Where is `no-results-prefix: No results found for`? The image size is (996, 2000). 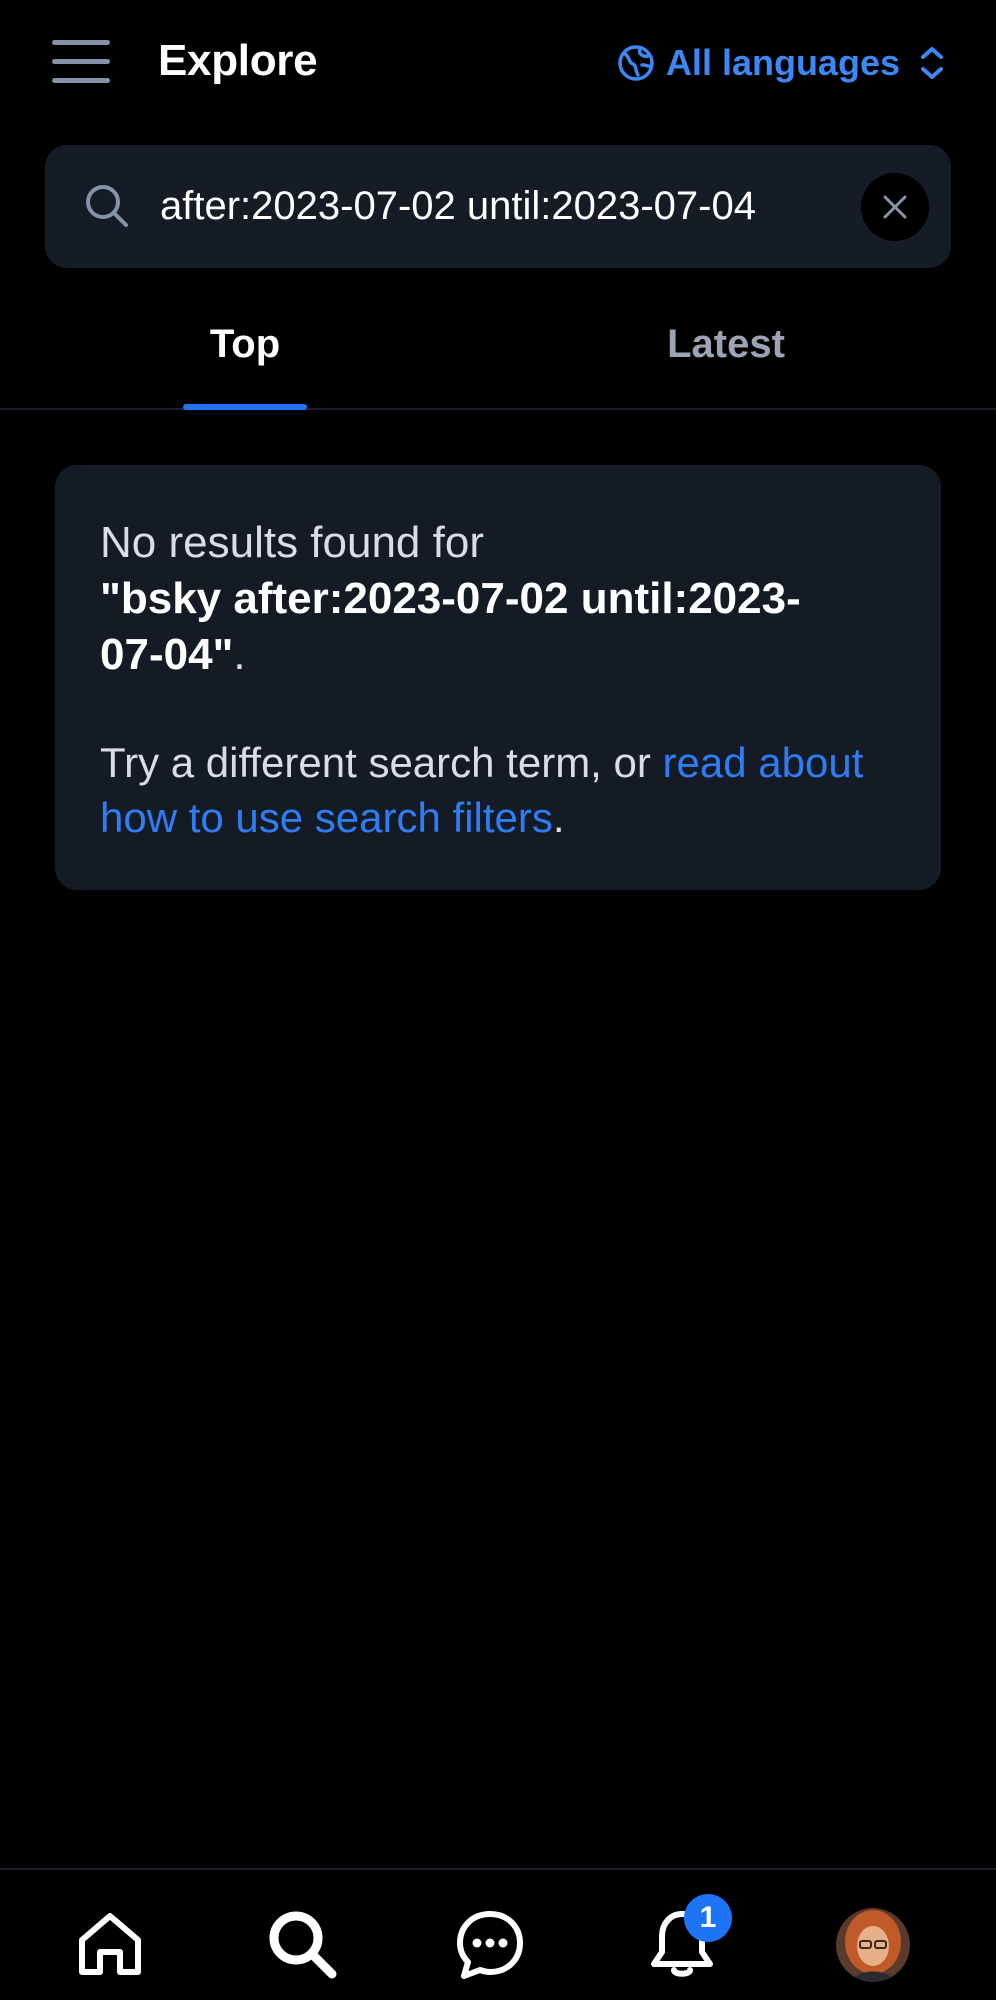
no-results-prefix: No results found for is located at coordinates (292, 542).